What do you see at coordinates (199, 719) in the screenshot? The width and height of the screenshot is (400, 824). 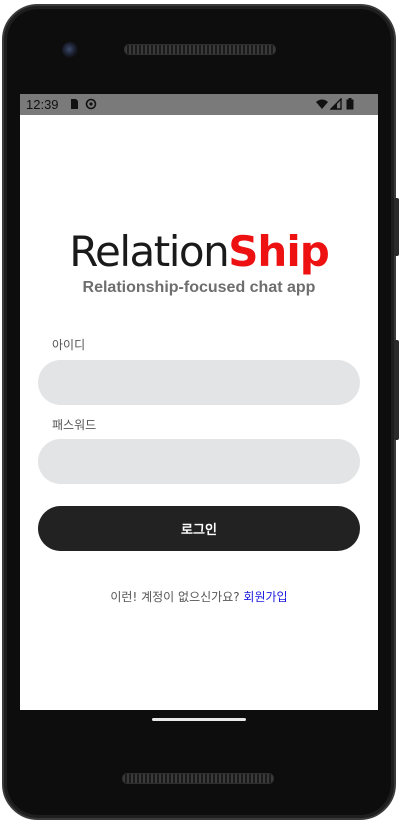 I see `home-indicator` at bounding box center [199, 719].